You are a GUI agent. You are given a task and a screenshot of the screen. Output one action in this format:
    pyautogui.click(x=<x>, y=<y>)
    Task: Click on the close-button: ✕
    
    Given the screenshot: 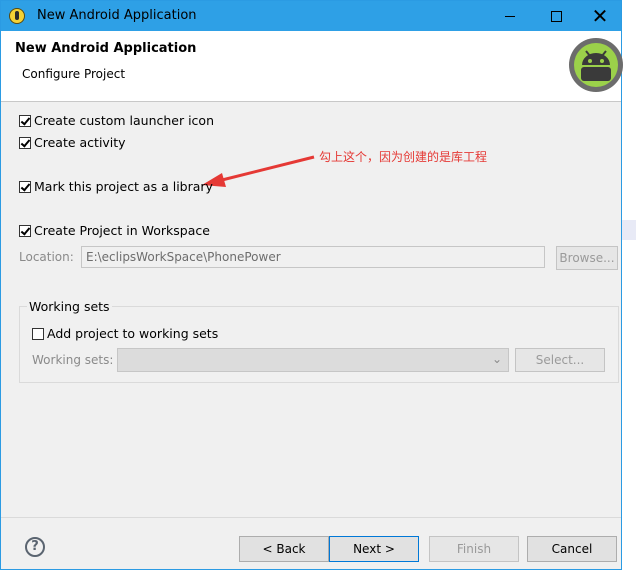 What is the action you would take?
    pyautogui.click(x=600, y=16)
    